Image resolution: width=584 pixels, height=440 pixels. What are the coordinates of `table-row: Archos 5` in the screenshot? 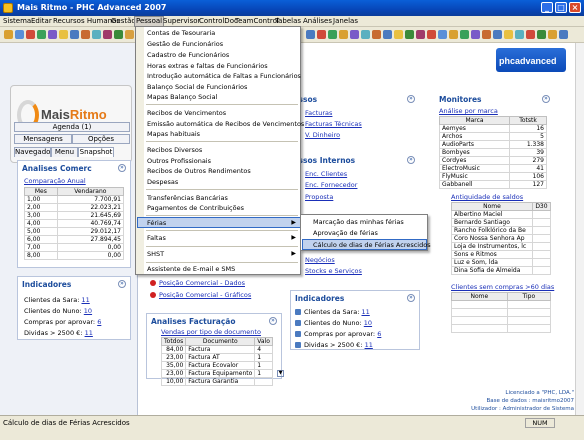 It's located at (492, 136).